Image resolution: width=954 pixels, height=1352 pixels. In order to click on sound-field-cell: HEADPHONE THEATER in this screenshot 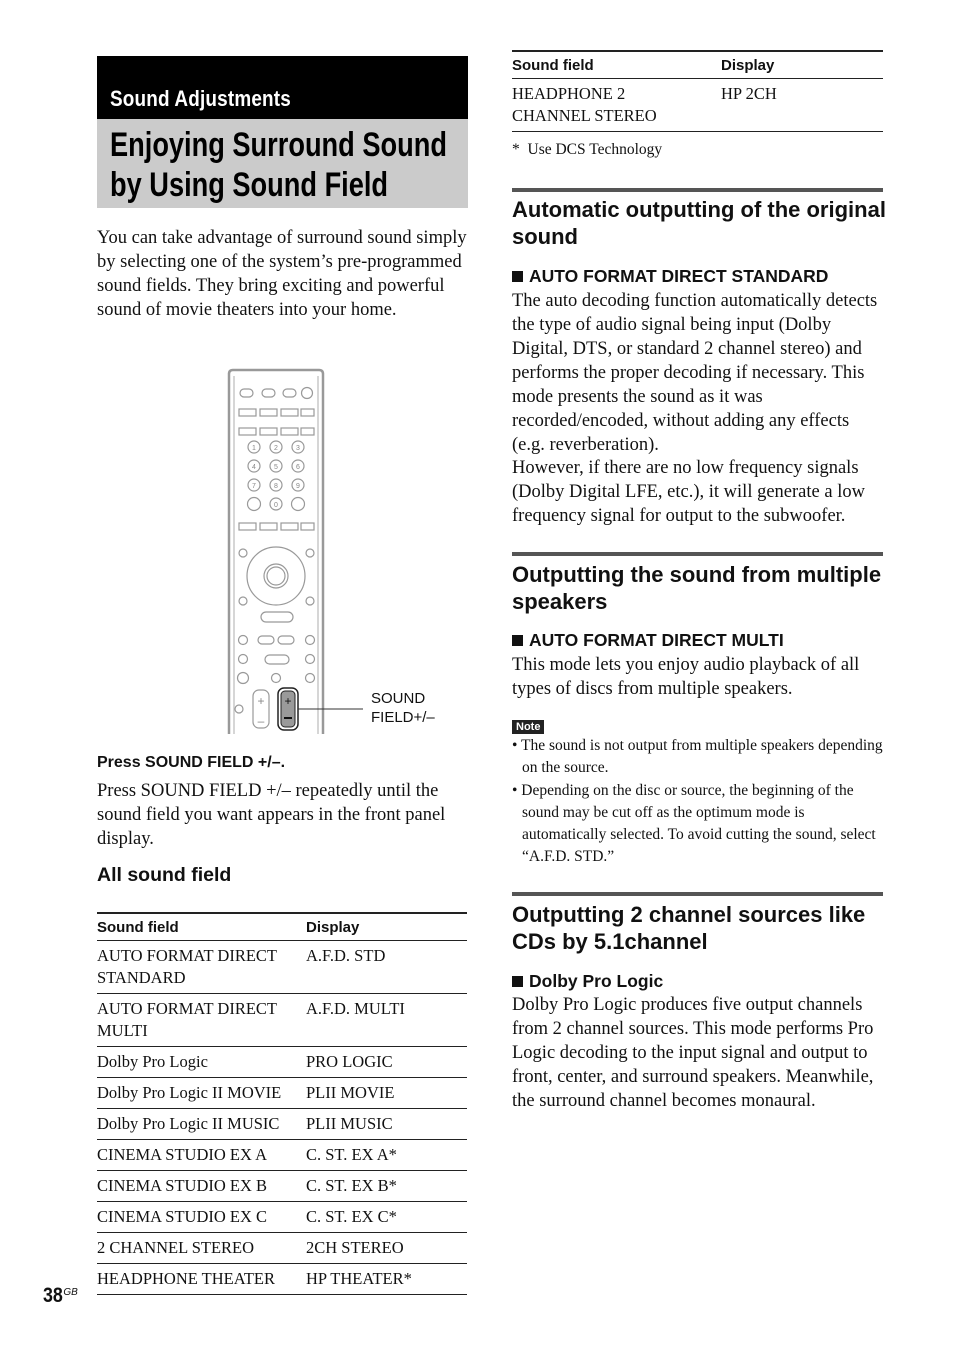, I will do `click(186, 1278)`.